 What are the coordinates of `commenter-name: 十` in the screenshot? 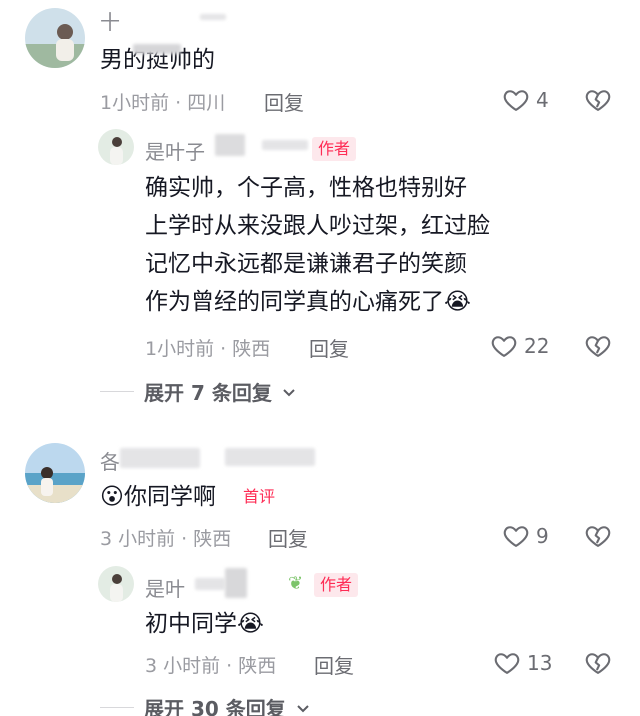 It's located at (110, 20).